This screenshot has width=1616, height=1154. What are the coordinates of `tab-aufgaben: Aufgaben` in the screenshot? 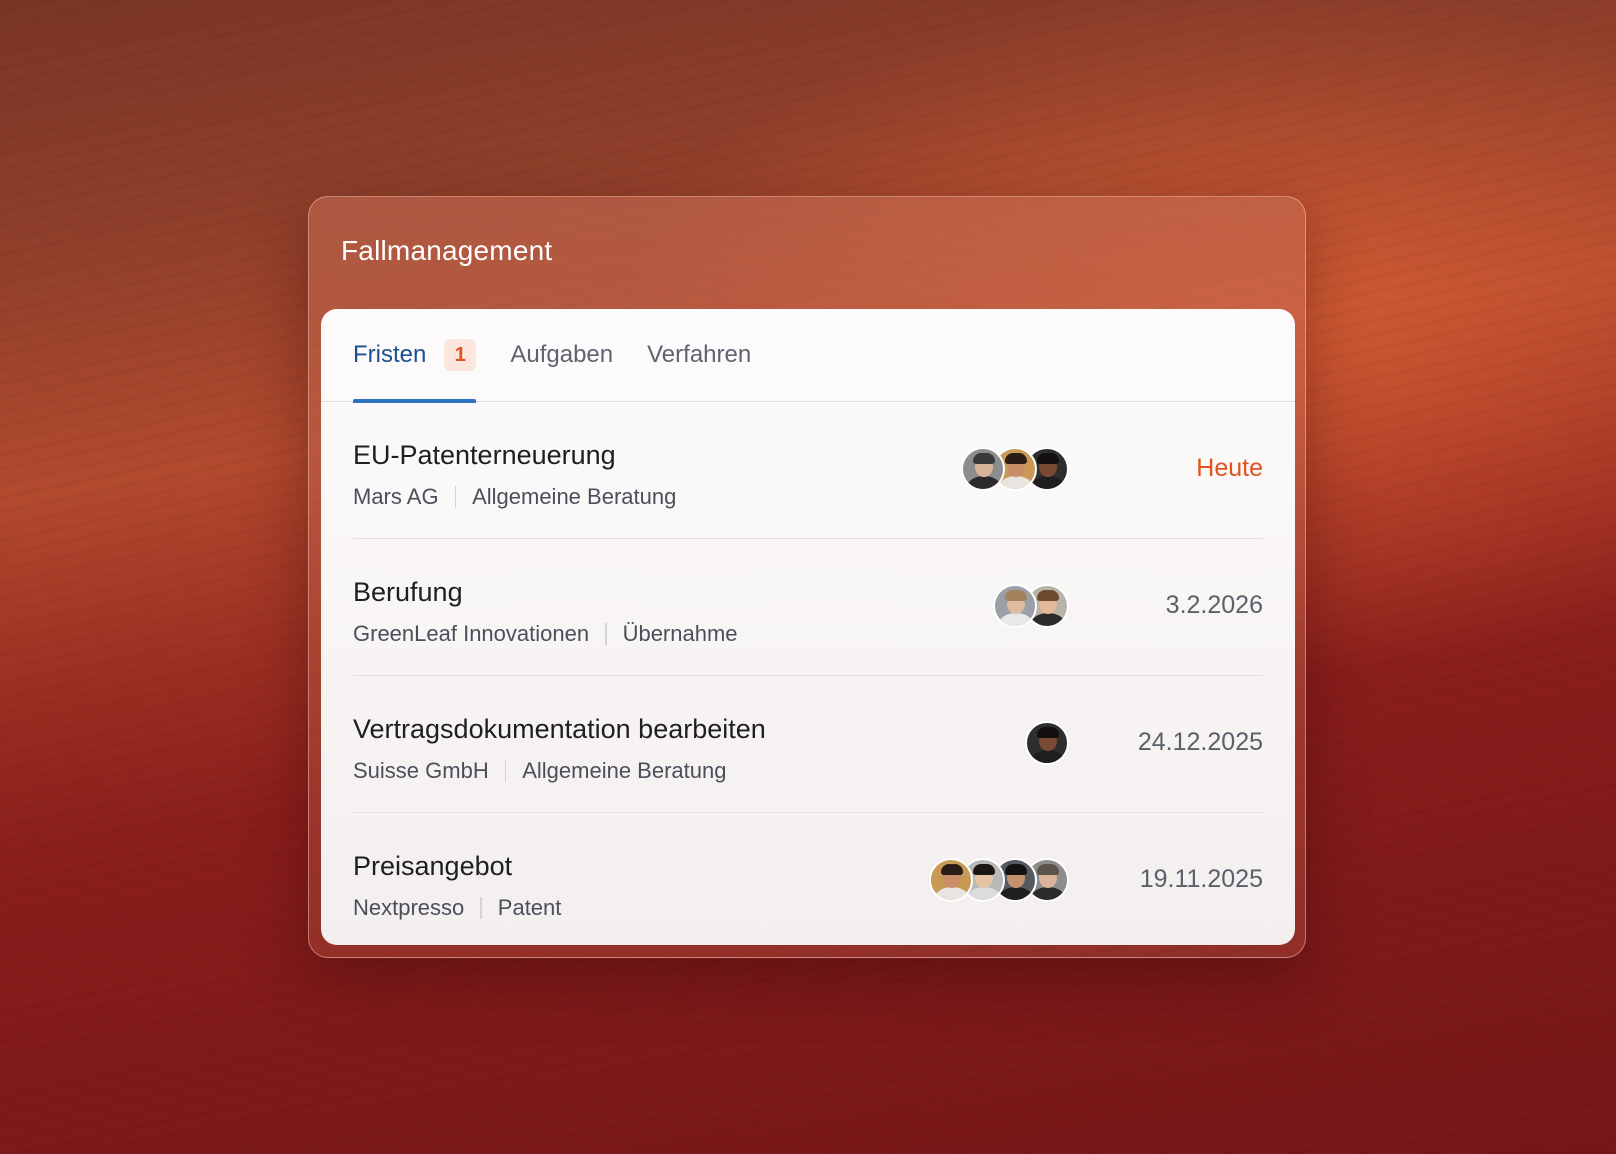 It's located at (561, 355).